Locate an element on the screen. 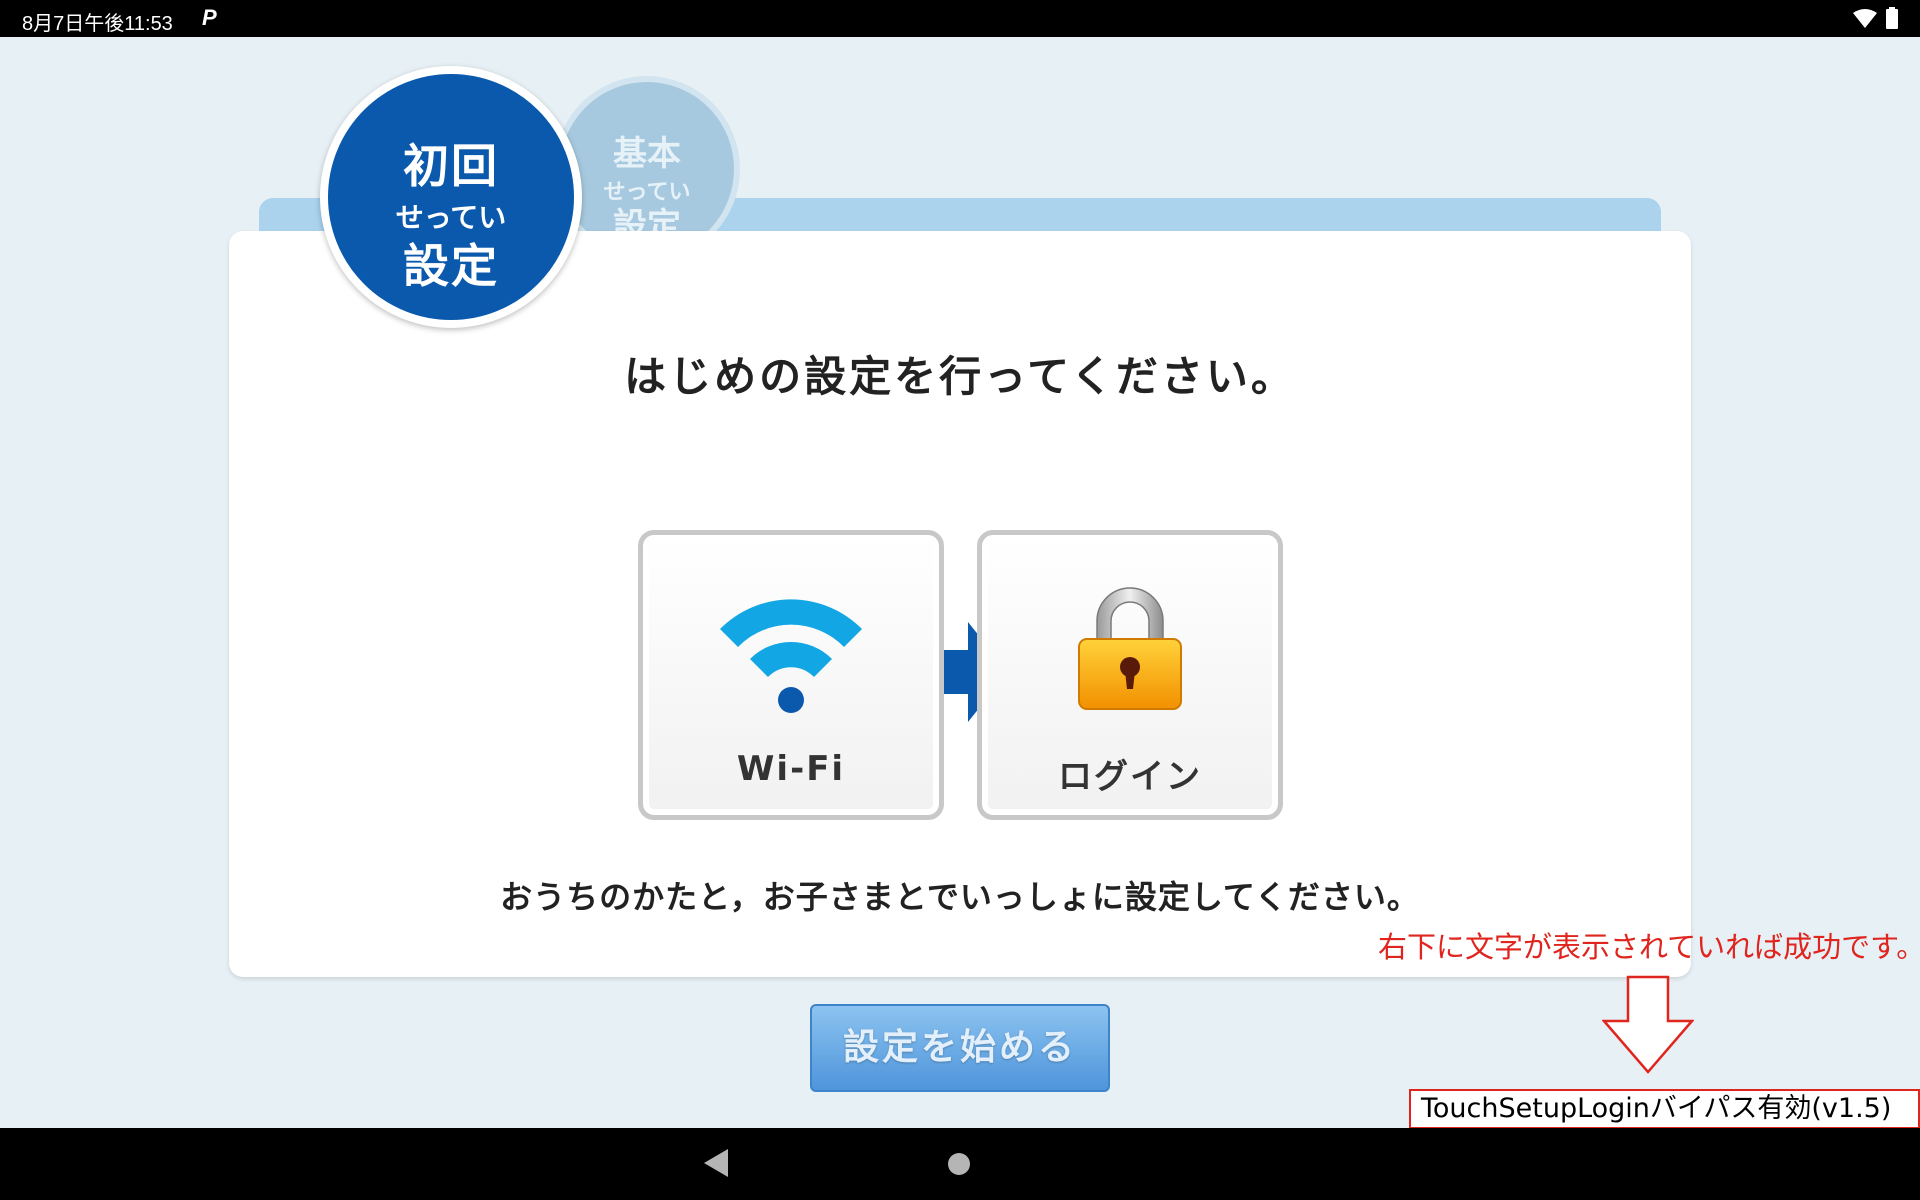 This screenshot has width=1920, height=1200. step-login: ログイン is located at coordinates (1130, 675).